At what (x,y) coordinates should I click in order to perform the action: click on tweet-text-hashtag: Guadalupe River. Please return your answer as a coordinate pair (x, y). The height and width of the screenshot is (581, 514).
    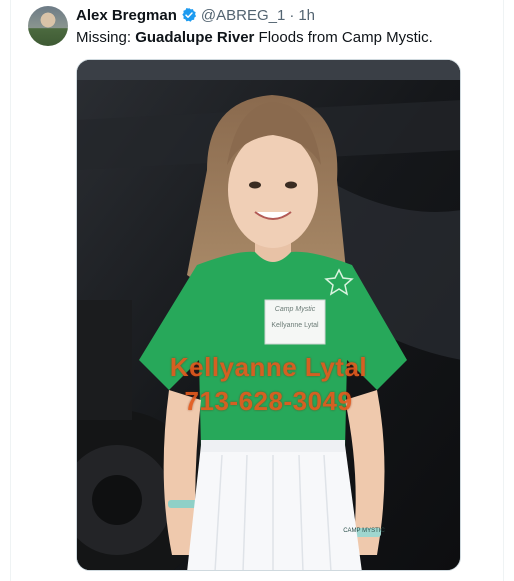
    Looking at the image, I should click on (194, 37).